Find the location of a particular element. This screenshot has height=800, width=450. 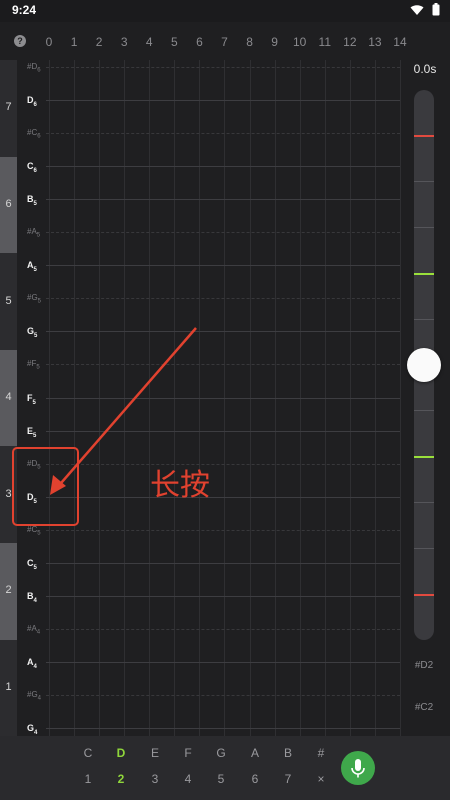

long-press-highlight is located at coordinates (45, 486).